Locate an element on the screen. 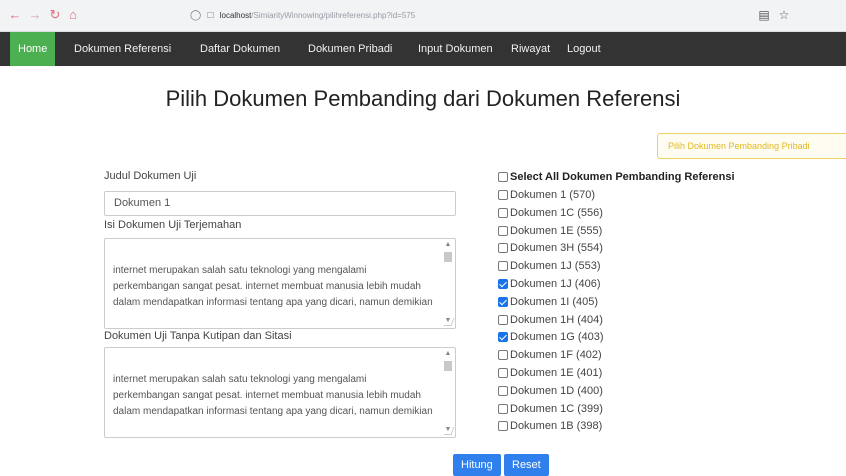 This screenshot has height=476, width=846. tanpa-kutipan-scrollbar: ▲ ▼ is located at coordinates (448, 392).